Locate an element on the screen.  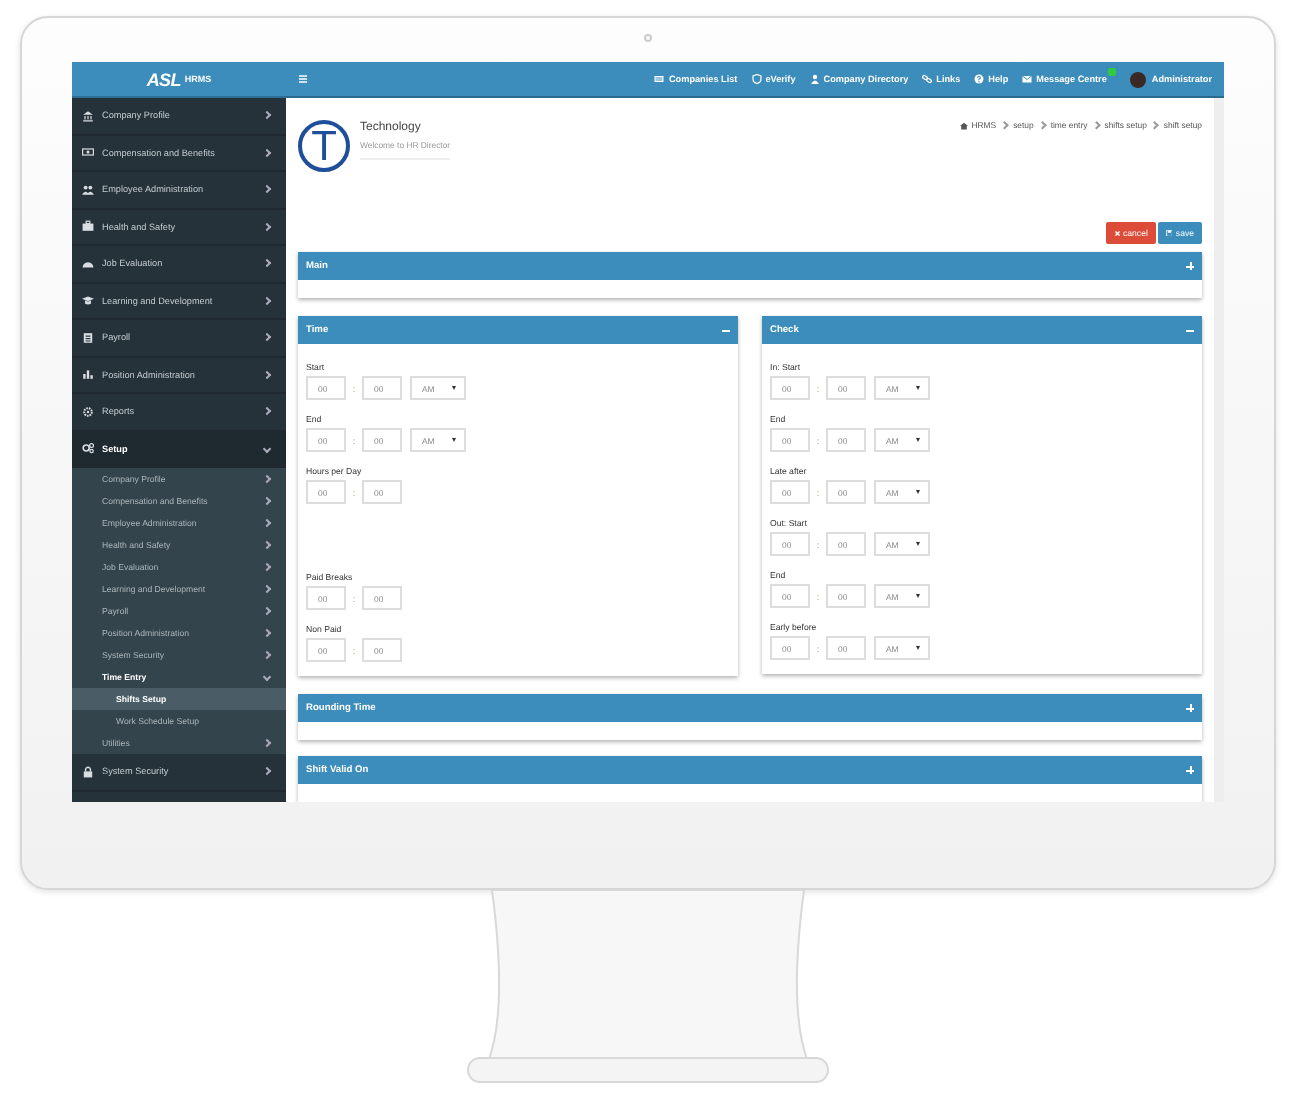
gears-icon is located at coordinates (88, 448).